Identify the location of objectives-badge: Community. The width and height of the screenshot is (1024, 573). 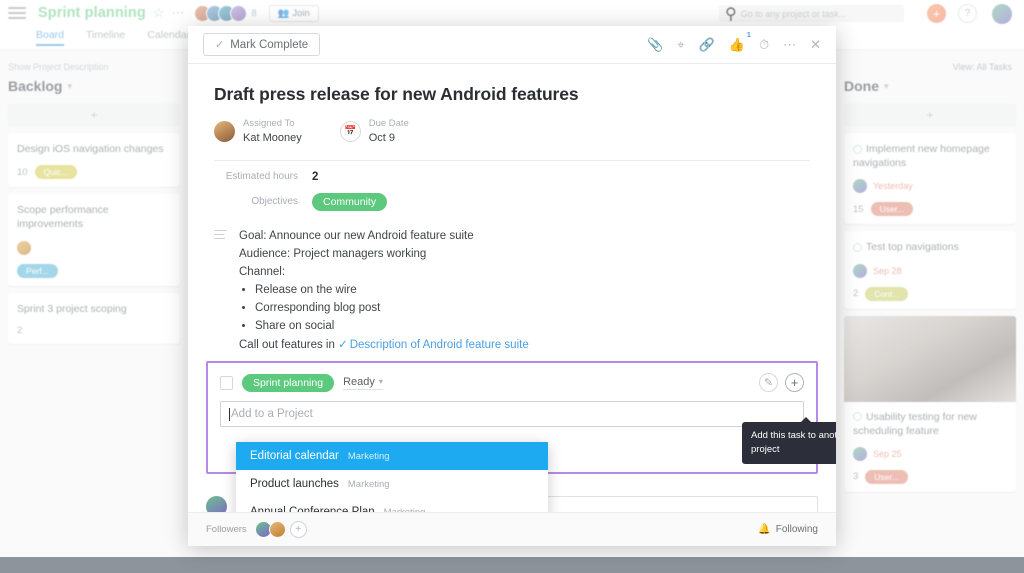
(350, 201).